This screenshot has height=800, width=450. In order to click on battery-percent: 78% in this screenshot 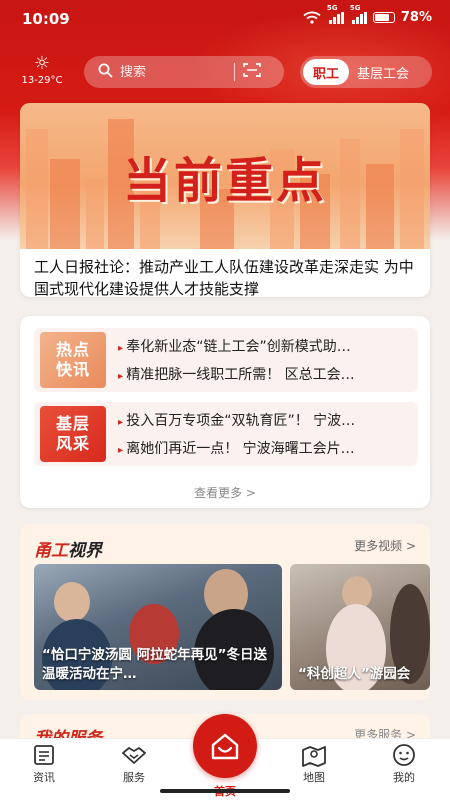, I will do `click(416, 17)`.